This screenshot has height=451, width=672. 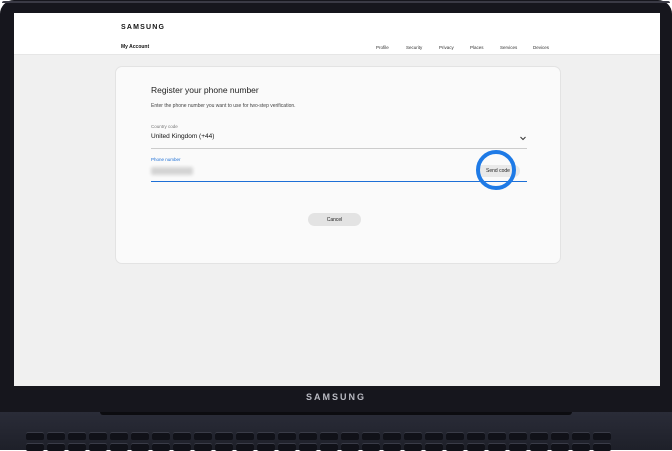 I want to click on nav-devices: Devices, so click(x=541, y=47).